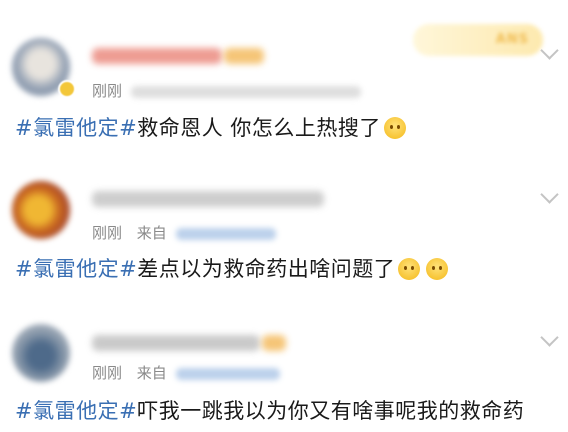 The width and height of the screenshot is (568, 432). Describe the element at coordinates (331, 411) in the screenshot. I see `post-text: 吓我一跳我以为你又有啥事呢我的救命药` at that location.